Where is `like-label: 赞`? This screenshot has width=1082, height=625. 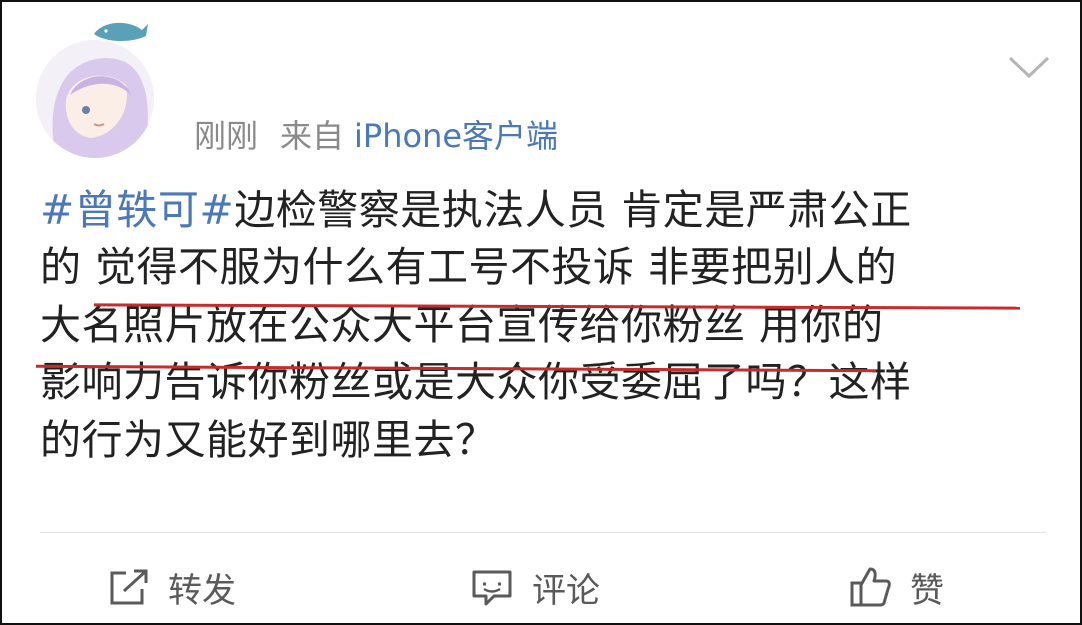 like-label: 赞 is located at coordinates (927, 590).